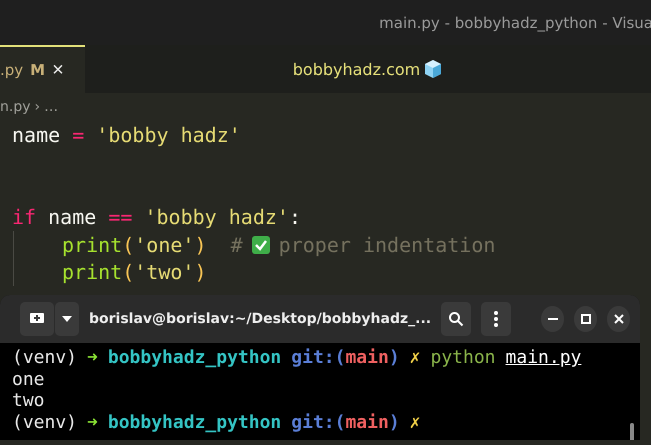  I want to click on terminal-text: two, so click(28, 401).